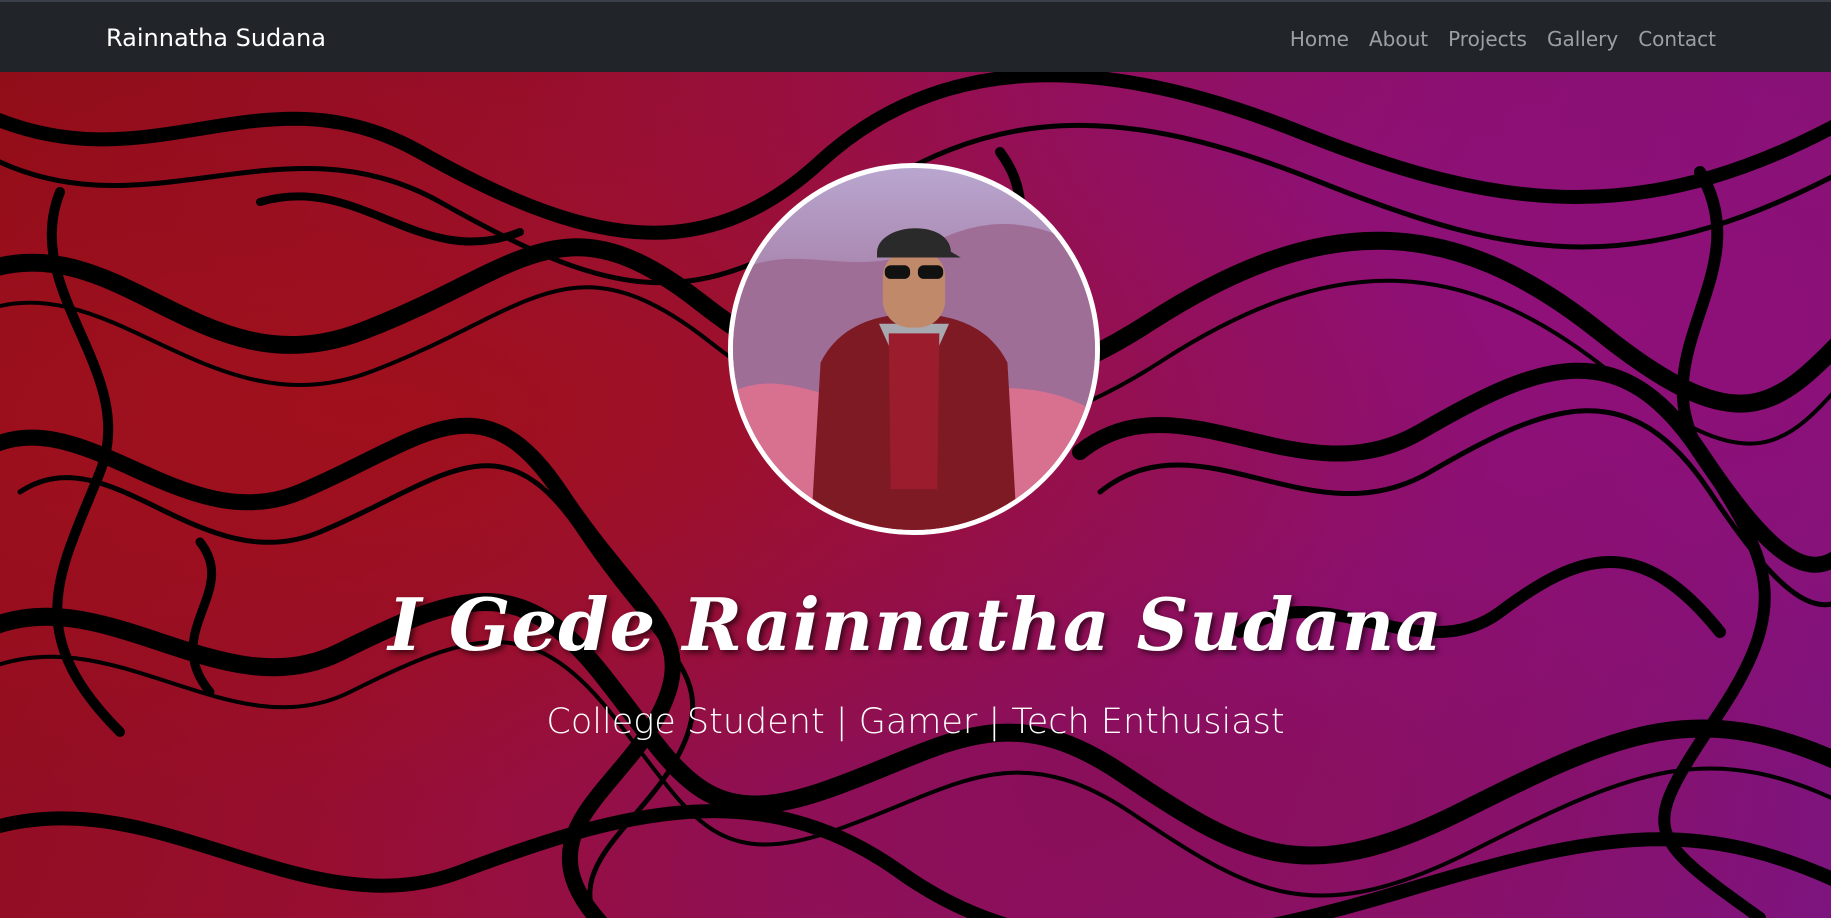 The image size is (1831, 918). What do you see at coordinates (914, 377) in the screenshot?
I see `person-photo-icon` at bounding box center [914, 377].